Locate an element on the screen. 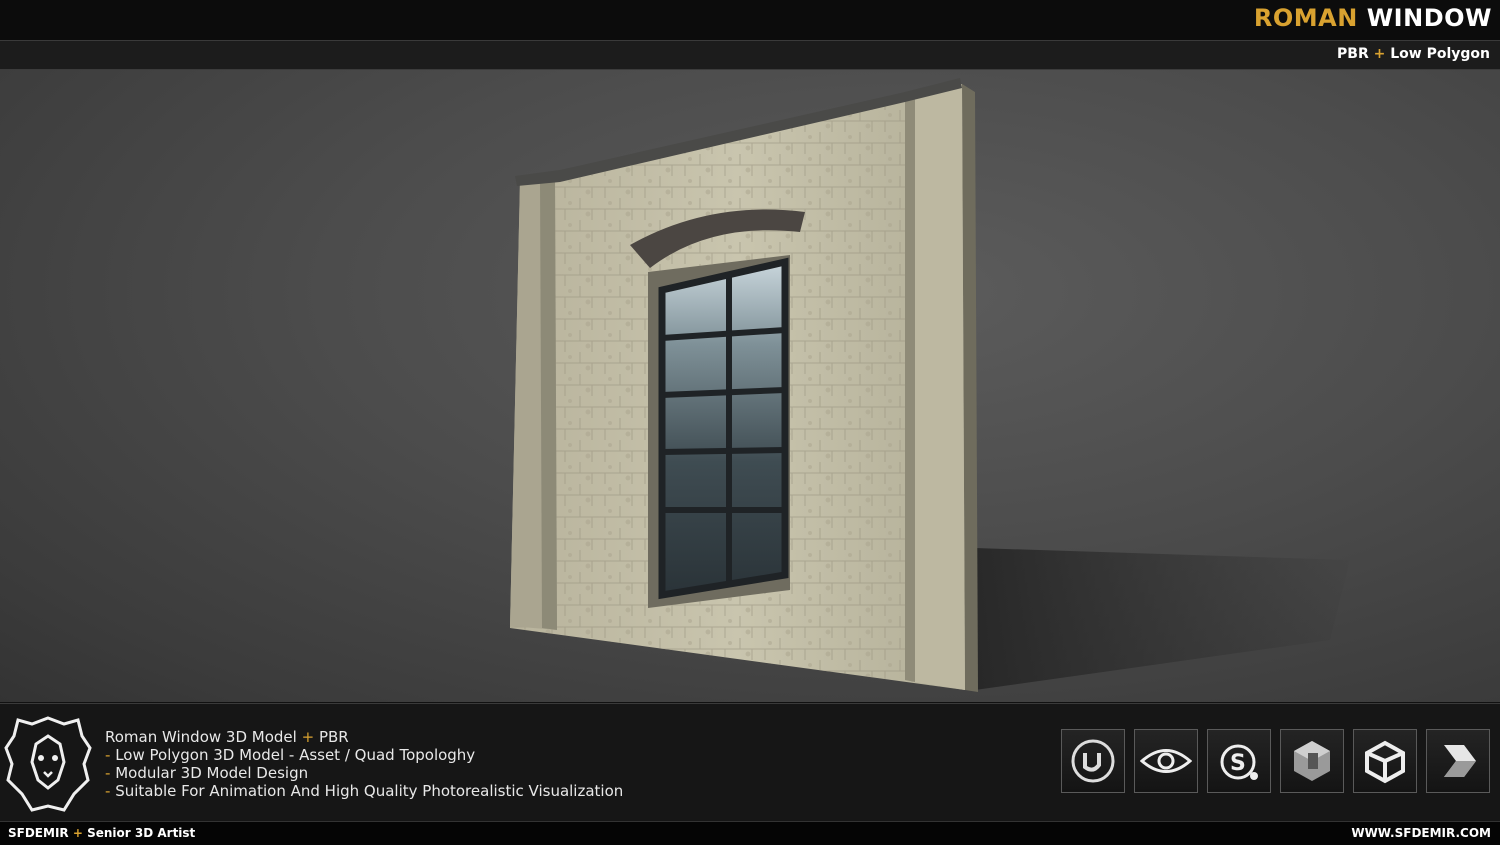 Image resolution: width=1500 pixels, height=845 pixels. title-word-accent: ROMAN is located at coordinates (1305, 18).